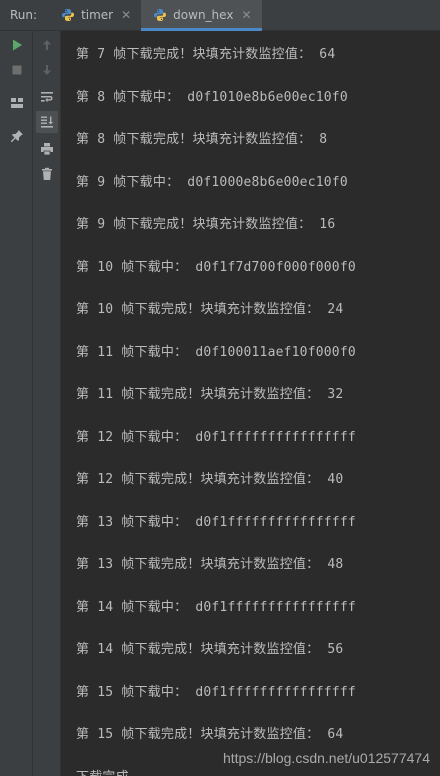 The height and width of the screenshot is (776, 440). Describe the element at coordinates (206, 54) in the screenshot. I see `console-line: 第 7 帧下载完成！块填充计数监控值： 64` at that location.